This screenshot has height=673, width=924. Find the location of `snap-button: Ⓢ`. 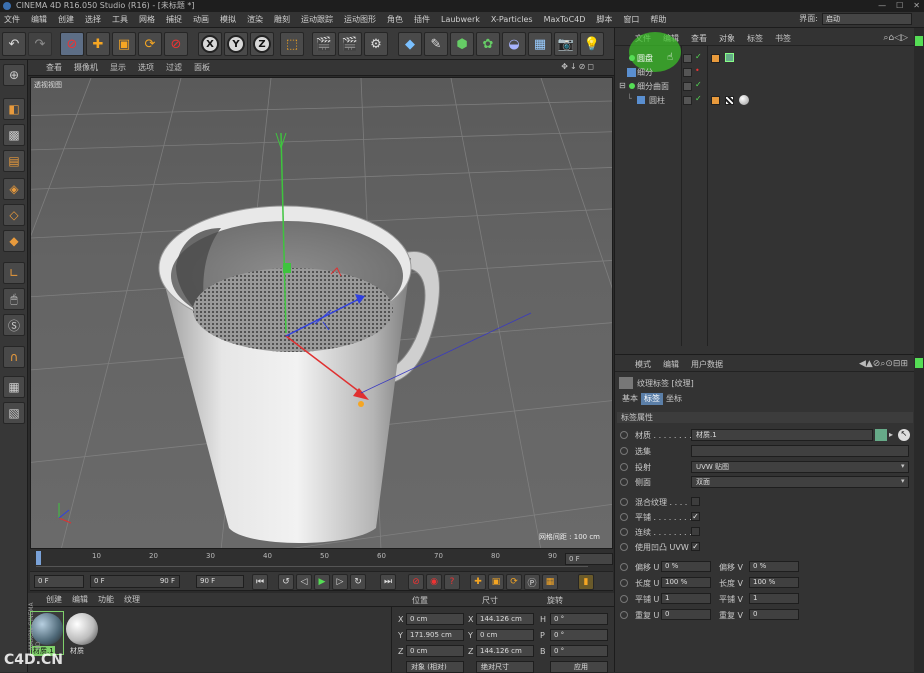

snap-button: Ⓢ is located at coordinates (14, 325).